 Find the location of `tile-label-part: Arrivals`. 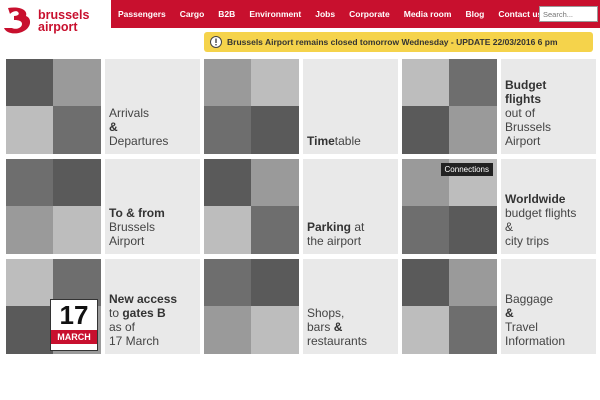

tile-label-part: Arrivals is located at coordinates (129, 113).